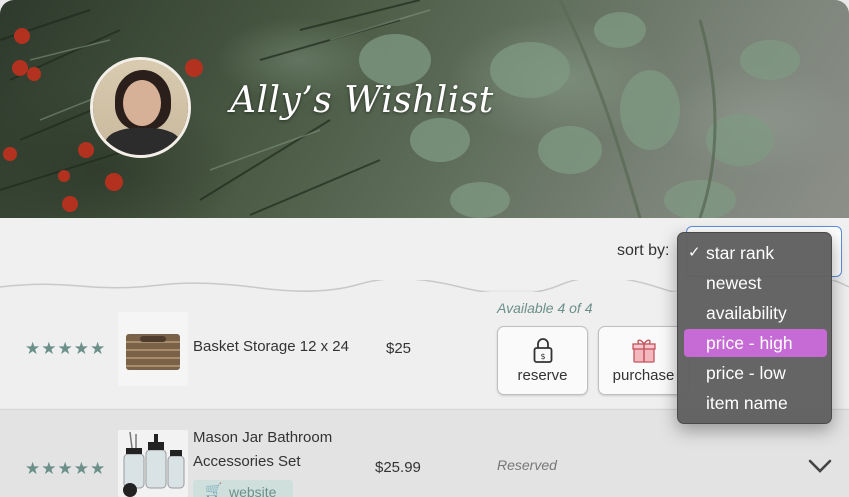  Describe the element at coordinates (153, 463) in the screenshot. I see `mason-jar-thumbnail` at that location.